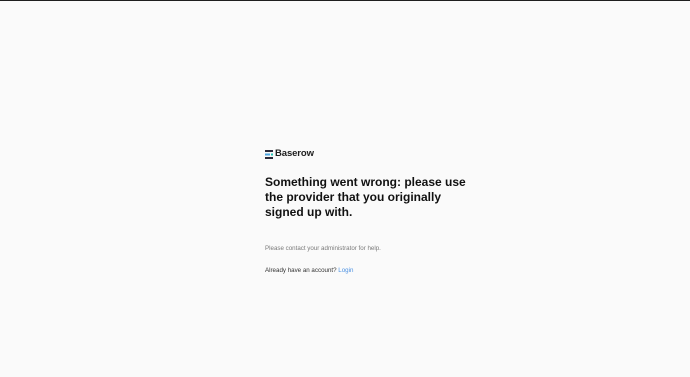 Image resolution: width=690 pixels, height=377 pixels. Describe the element at coordinates (345, 0) in the screenshot. I see `top-border` at that location.